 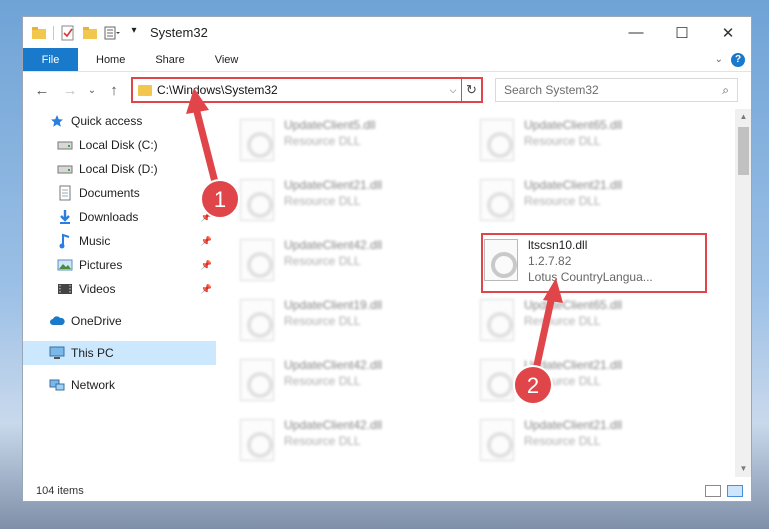 What do you see at coordinates (594, 263) in the screenshot?
I see `highlight-box` at bounding box center [594, 263].